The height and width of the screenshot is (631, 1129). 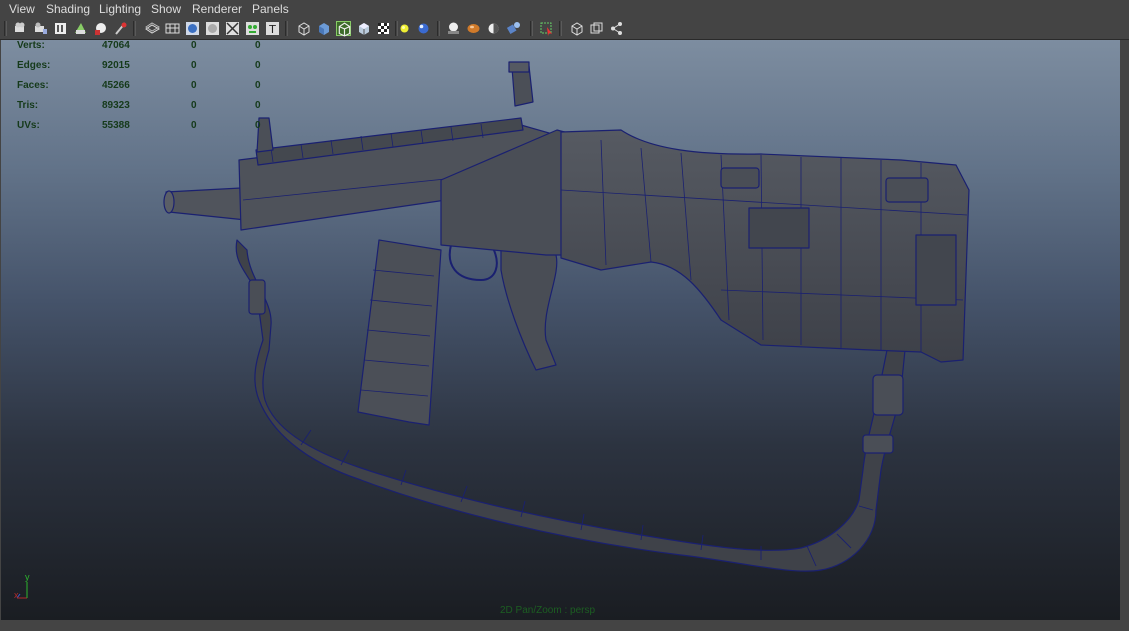 I want to click on hud-value: 92015, so click(x=116, y=65).